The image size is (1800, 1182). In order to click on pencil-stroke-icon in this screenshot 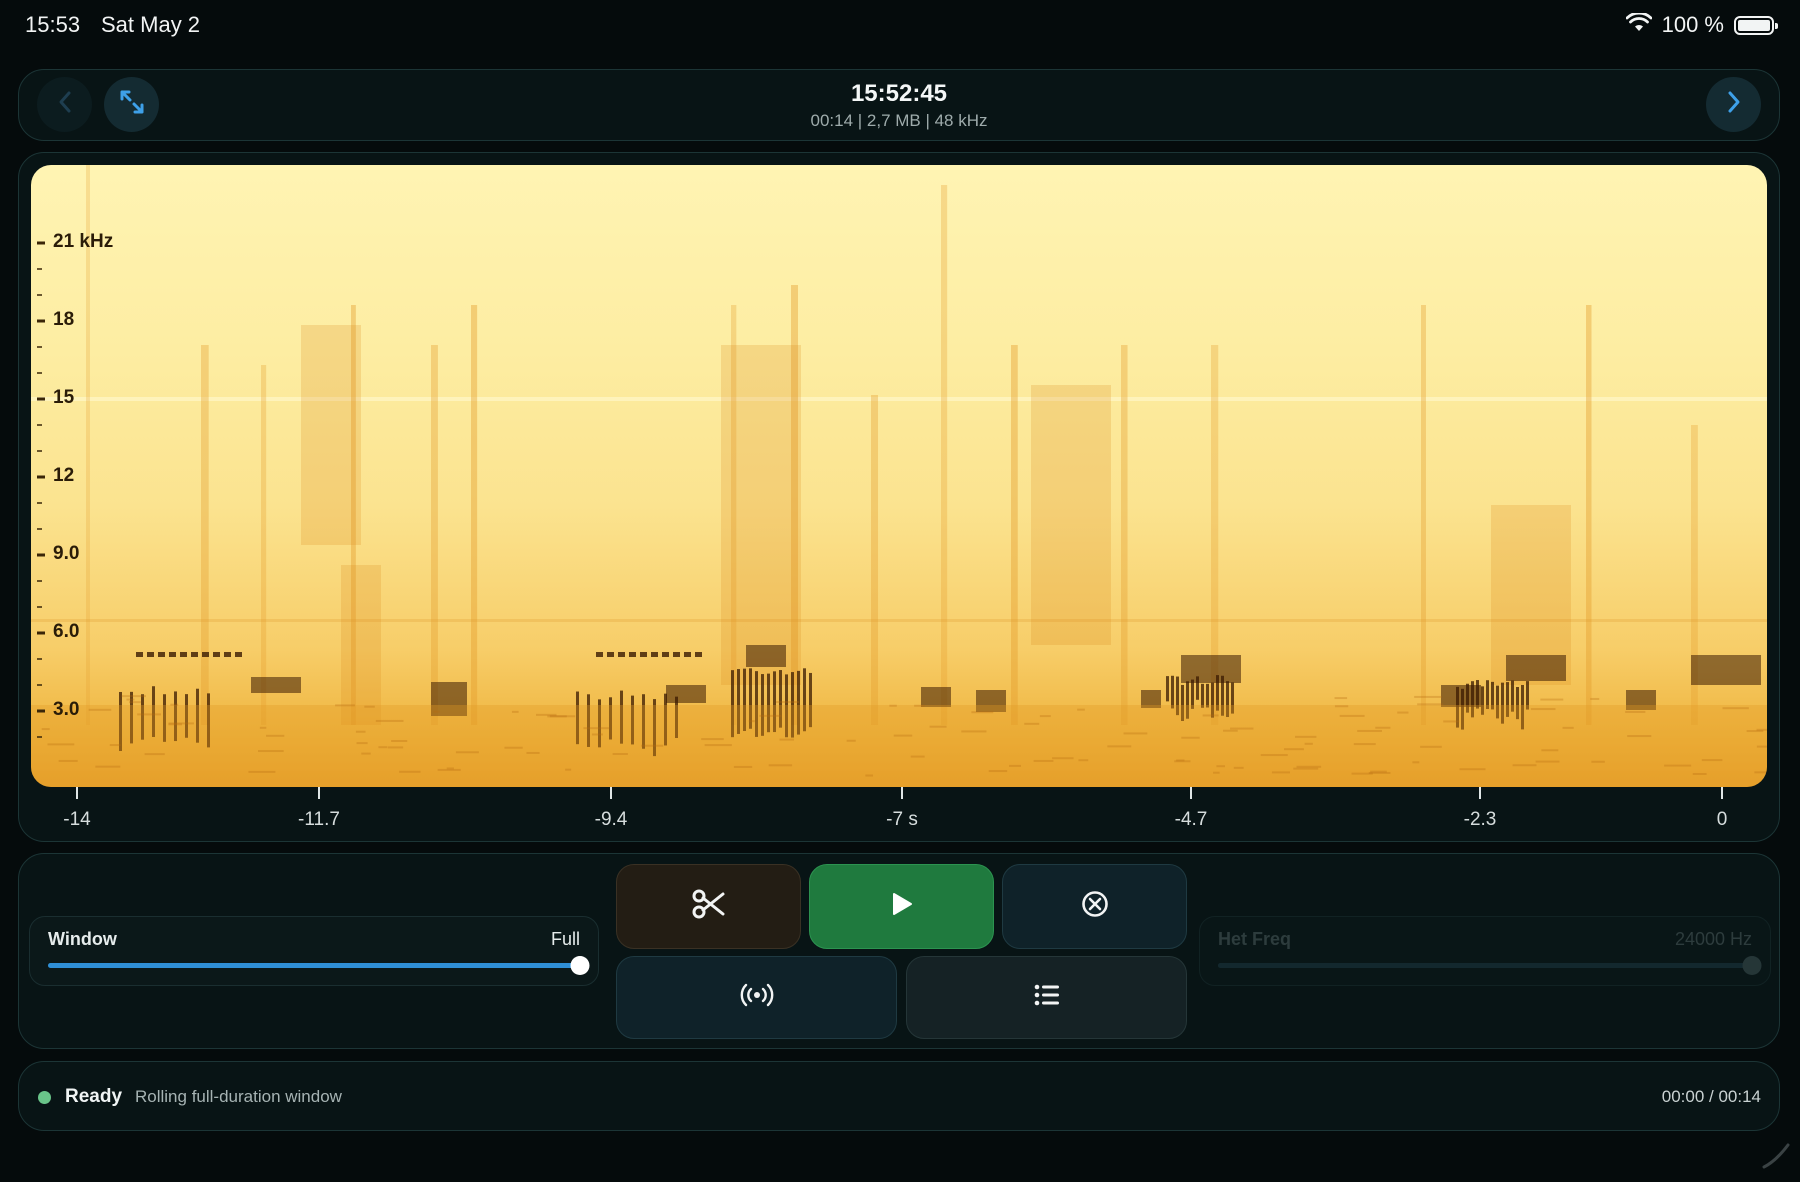, I will do `click(1775, 1156)`.